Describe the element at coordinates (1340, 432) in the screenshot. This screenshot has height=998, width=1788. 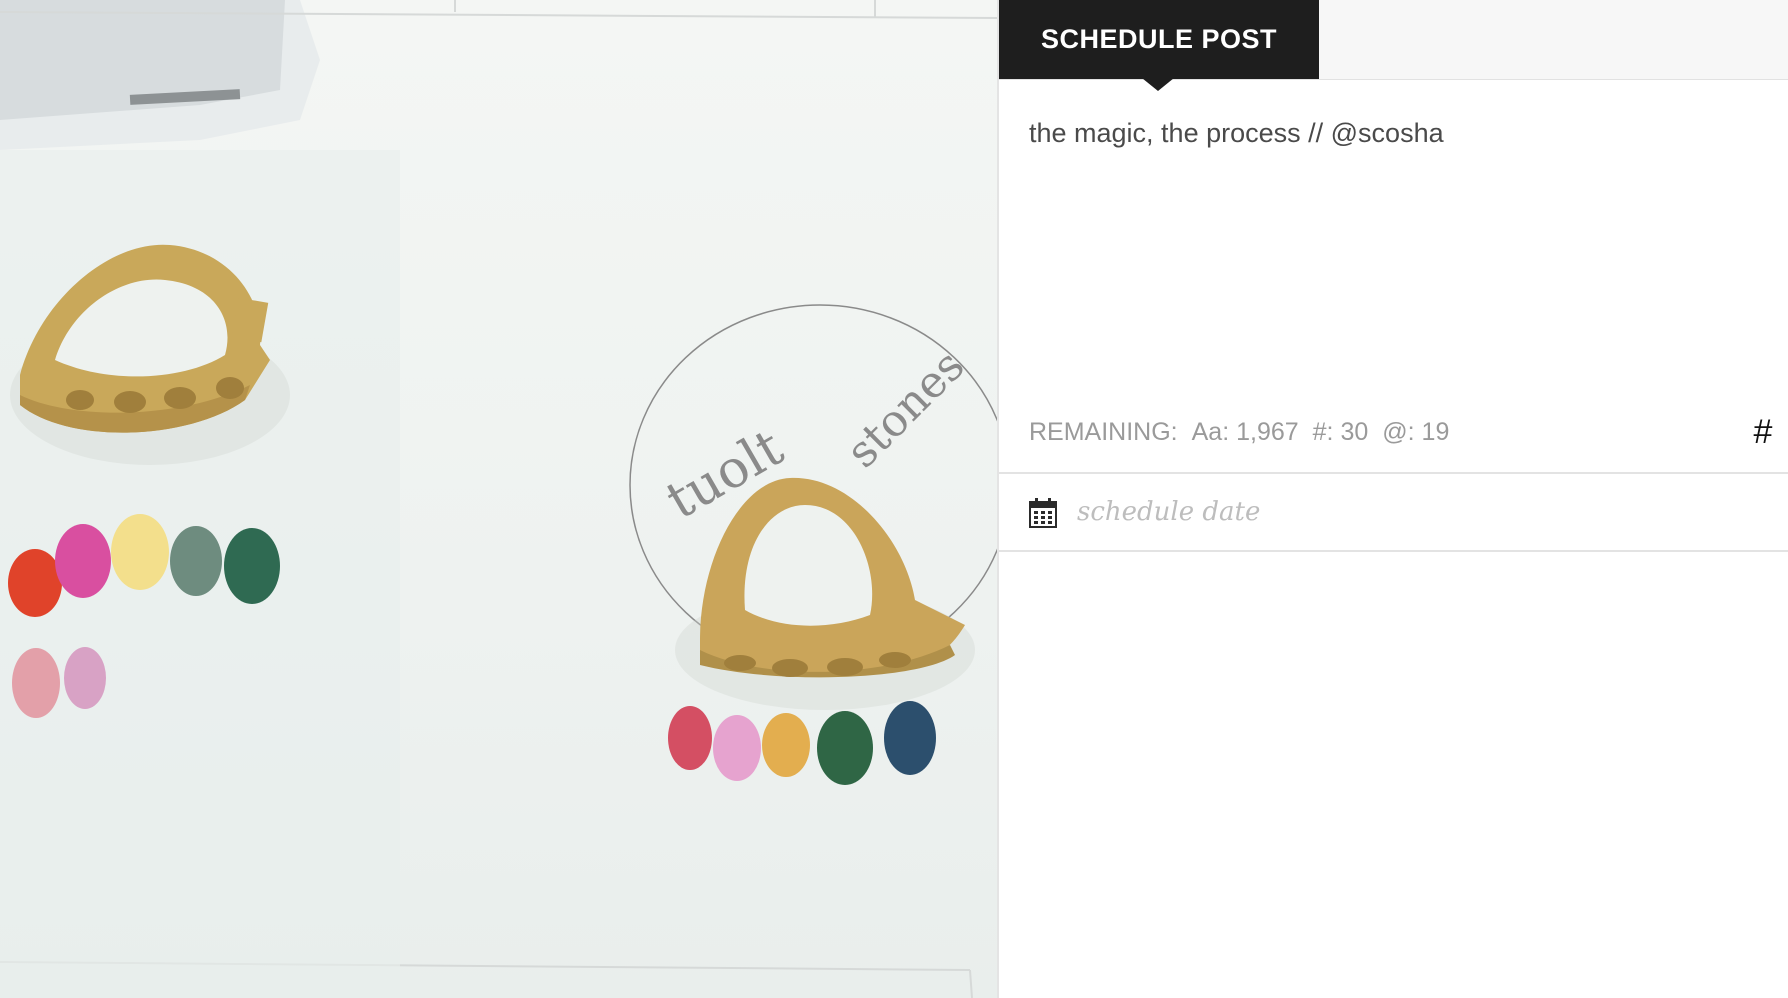
I see `remaining-hashtags: #: 30` at that location.